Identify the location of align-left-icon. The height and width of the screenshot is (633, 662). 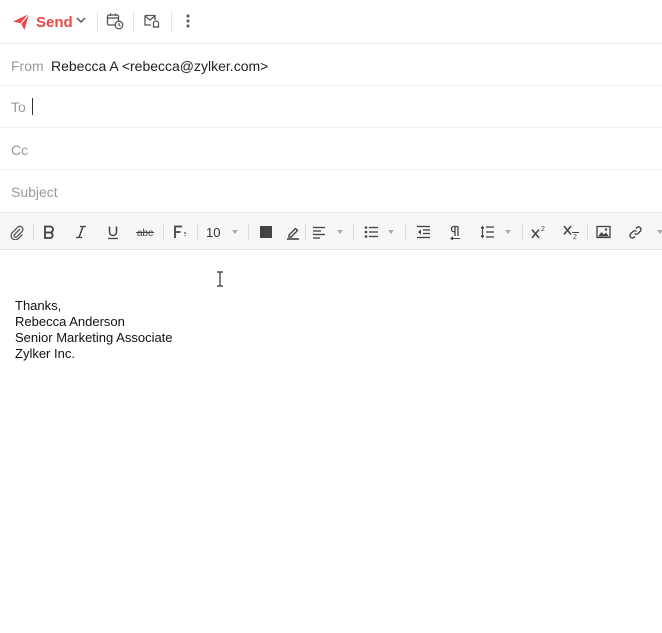
(319, 232).